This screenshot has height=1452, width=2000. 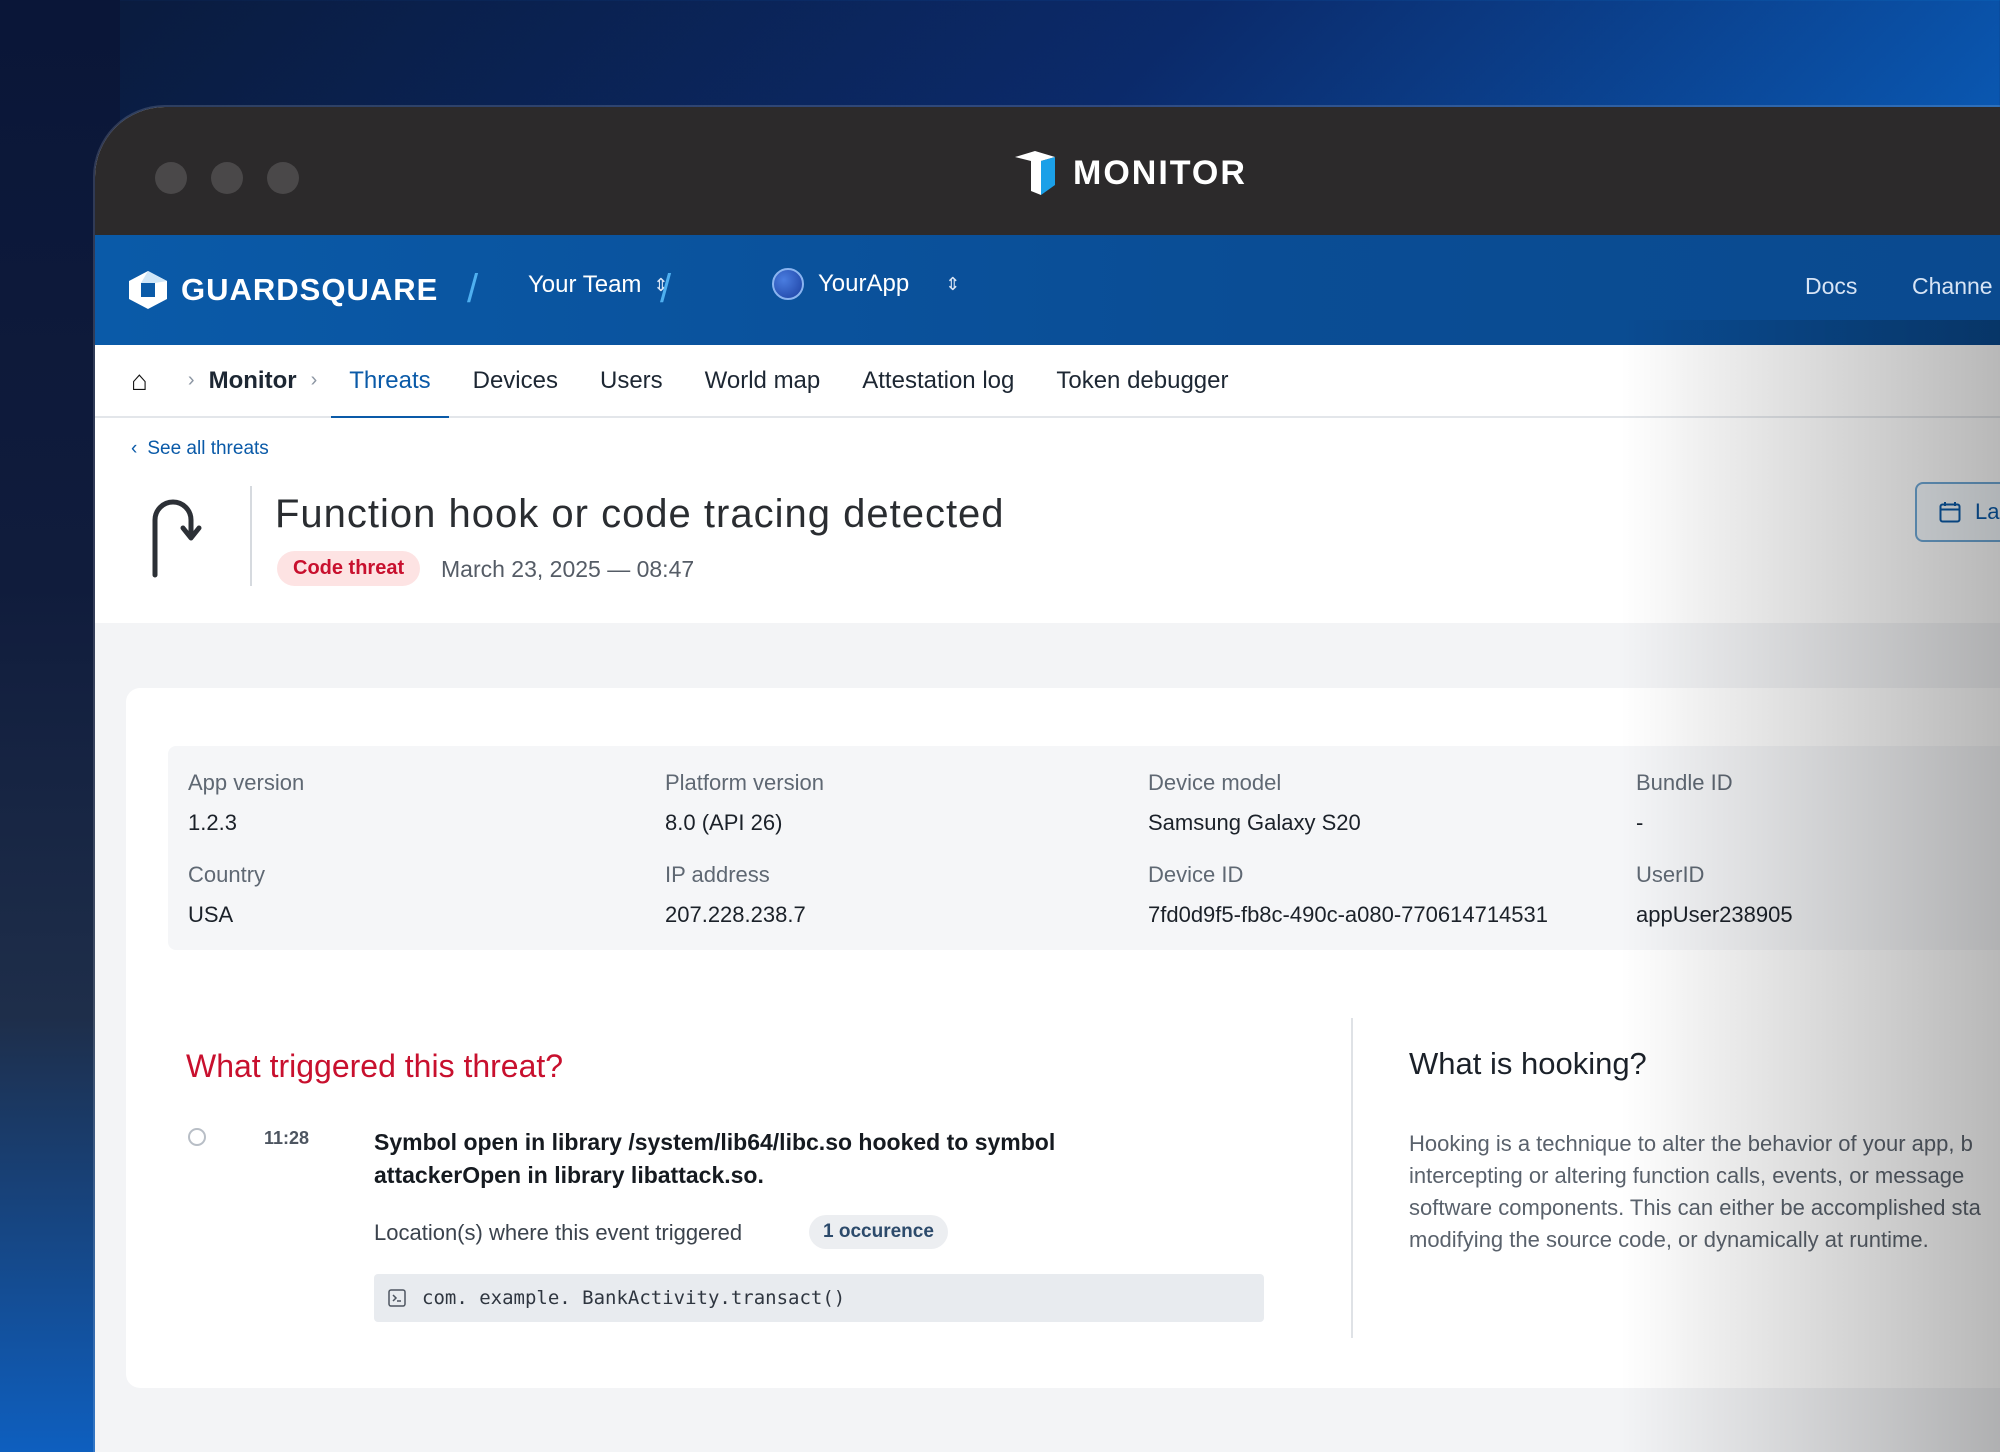 What do you see at coordinates (134, 448) in the screenshot?
I see `chevron-left-icon: ‹` at bounding box center [134, 448].